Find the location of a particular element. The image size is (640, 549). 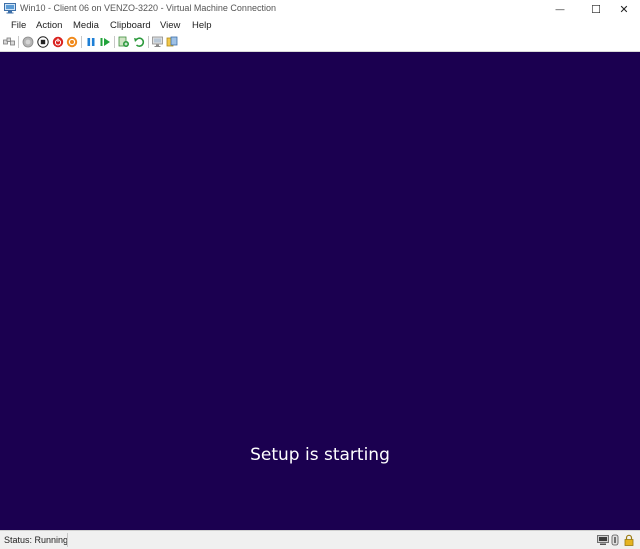

lock-icon is located at coordinates (629, 540).